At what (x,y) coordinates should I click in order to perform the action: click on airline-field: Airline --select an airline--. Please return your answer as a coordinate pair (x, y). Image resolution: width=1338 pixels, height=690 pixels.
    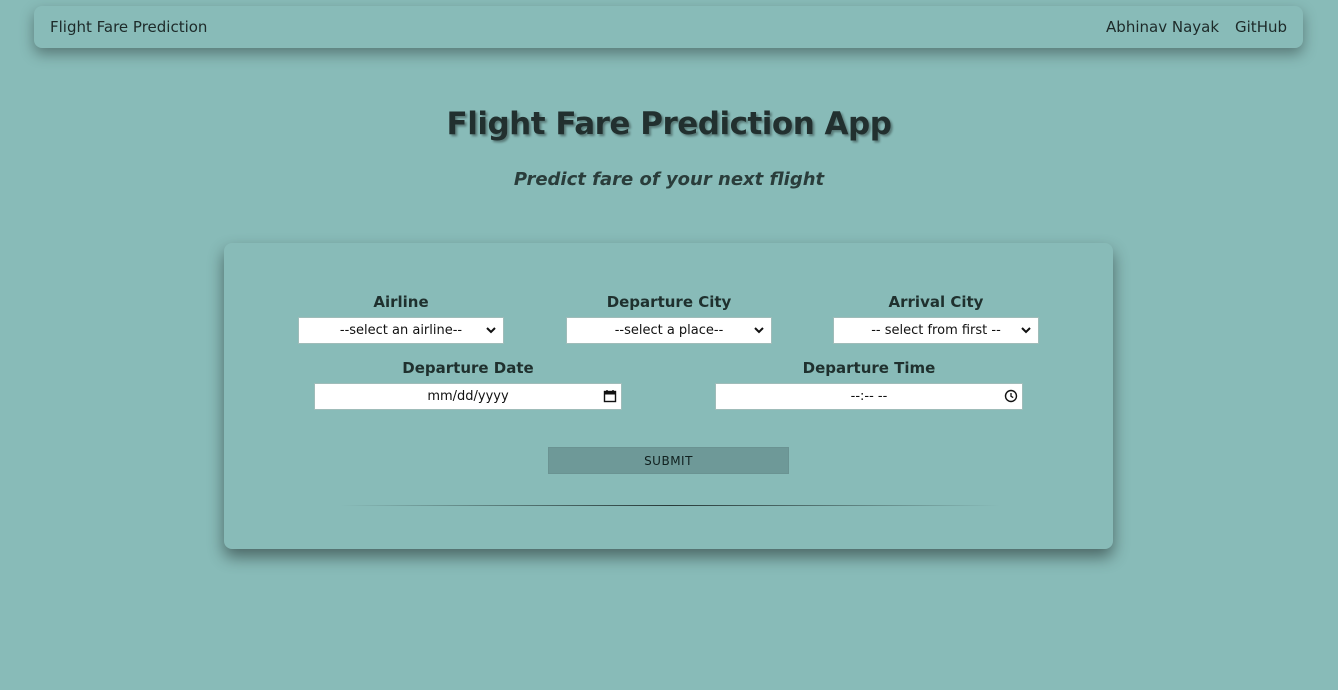
    Looking at the image, I should click on (401, 318).